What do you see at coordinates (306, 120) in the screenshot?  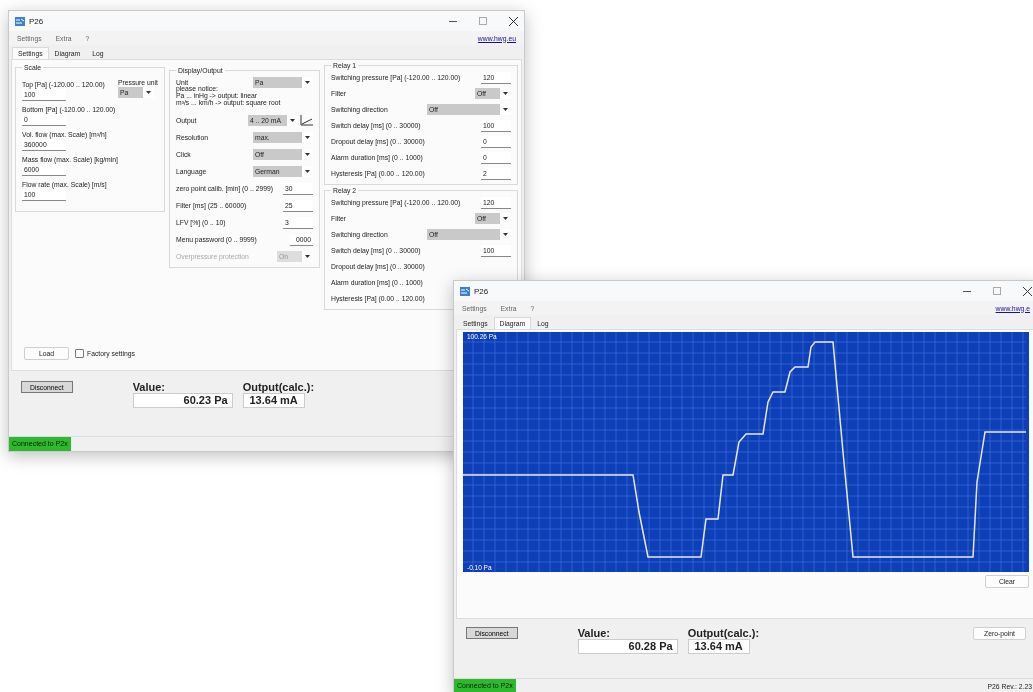 I see `output-curve-icon` at bounding box center [306, 120].